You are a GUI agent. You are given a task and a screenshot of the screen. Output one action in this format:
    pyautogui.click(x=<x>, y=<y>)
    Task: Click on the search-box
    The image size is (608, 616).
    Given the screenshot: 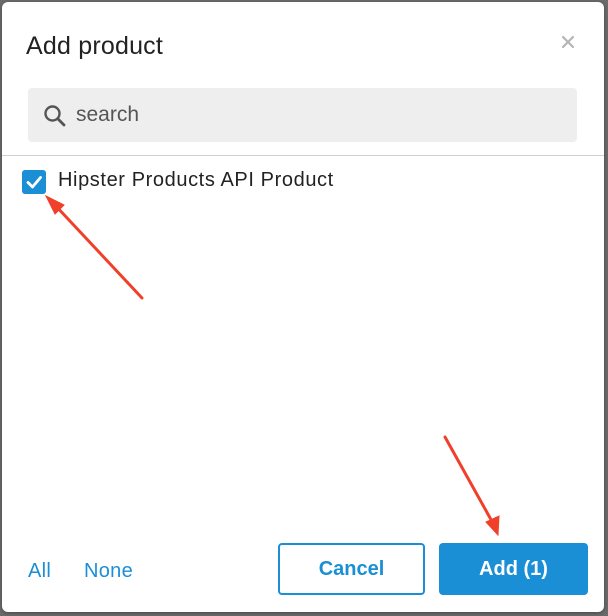 What is the action you would take?
    pyautogui.click(x=302, y=115)
    